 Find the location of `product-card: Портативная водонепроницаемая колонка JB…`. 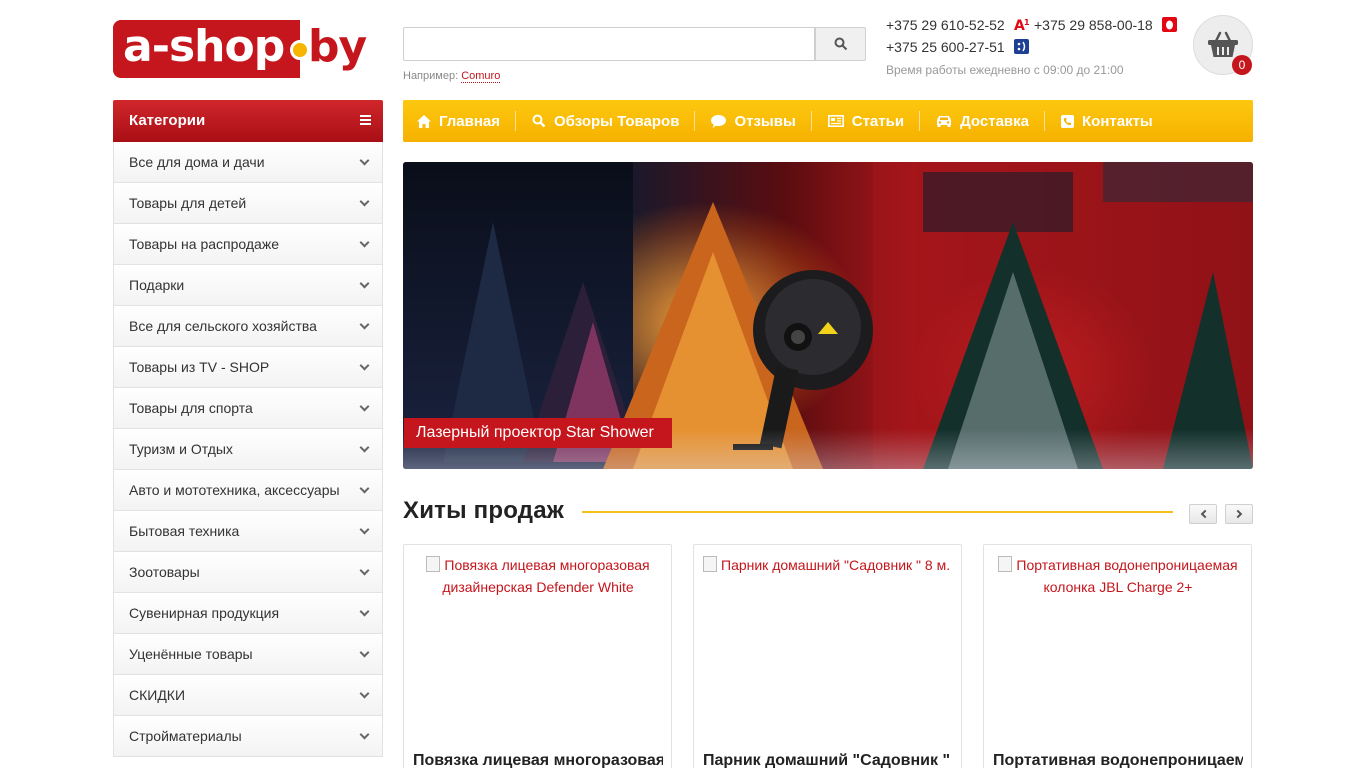

product-card: Портативная водонепроницаемая колонка JB… is located at coordinates (1117, 656).